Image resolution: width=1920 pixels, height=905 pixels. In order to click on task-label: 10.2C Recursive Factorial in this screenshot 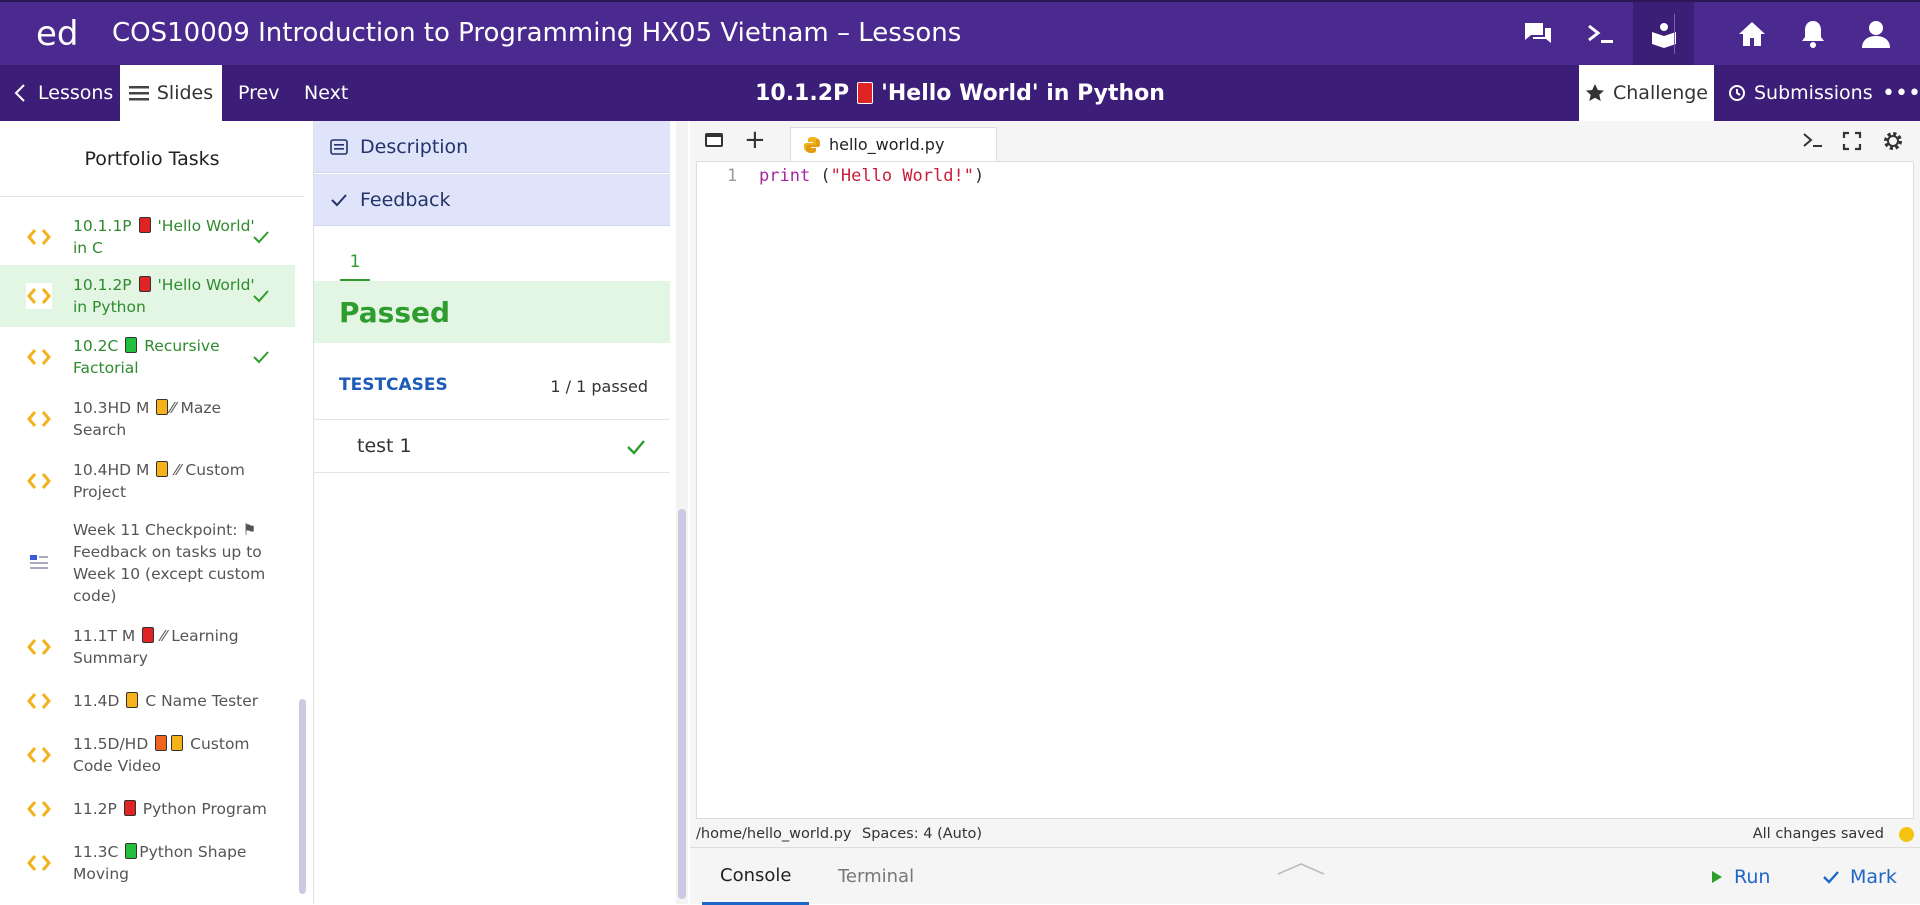, I will do `click(146, 357)`.